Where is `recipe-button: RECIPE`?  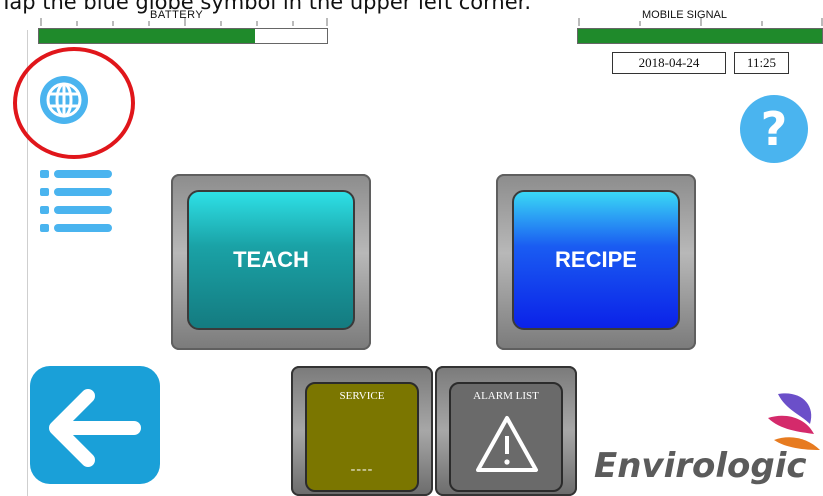
recipe-button: RECIPE is located at coordinates (596, 262).